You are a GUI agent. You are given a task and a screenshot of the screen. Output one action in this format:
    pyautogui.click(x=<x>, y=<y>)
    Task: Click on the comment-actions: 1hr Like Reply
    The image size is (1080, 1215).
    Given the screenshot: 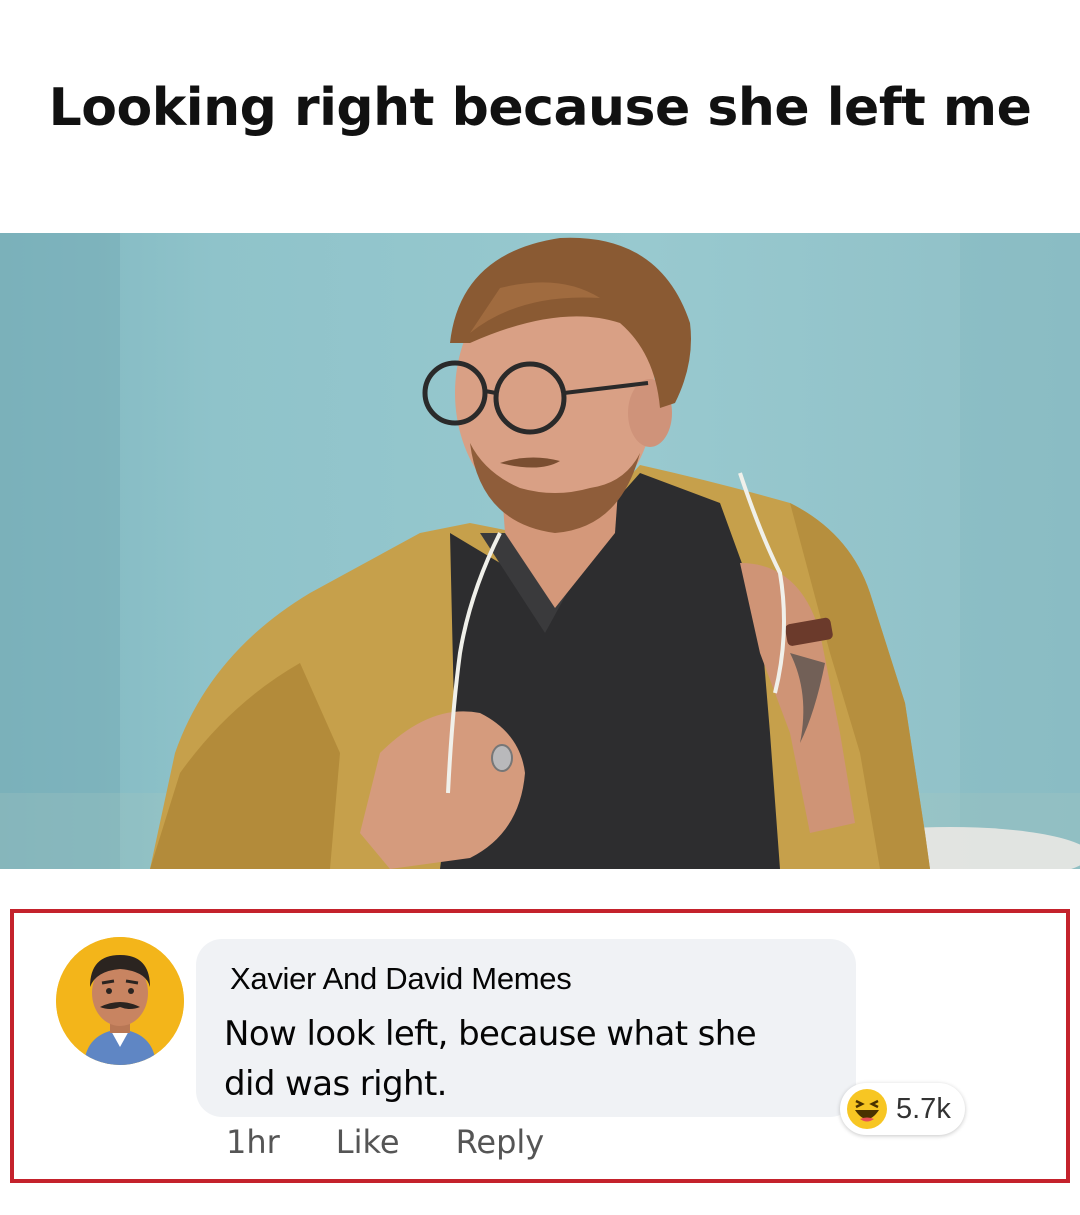 What is the action you would take?
    pyautogui.click(x=385, y=1142)
    